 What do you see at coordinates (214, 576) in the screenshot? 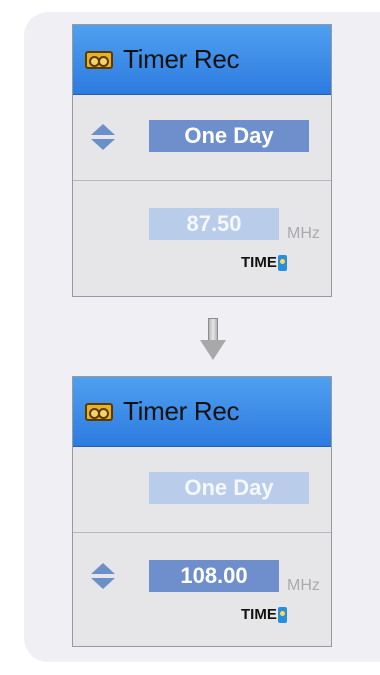
I see `frequency-value: 108.00` at bounding box center [214, 576].